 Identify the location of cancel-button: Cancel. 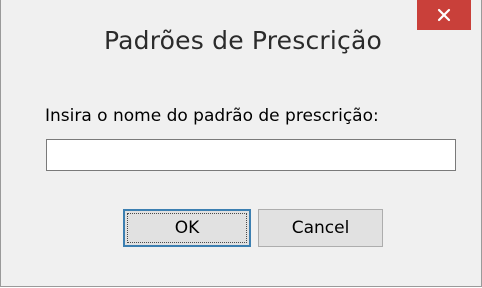
(320, 228).